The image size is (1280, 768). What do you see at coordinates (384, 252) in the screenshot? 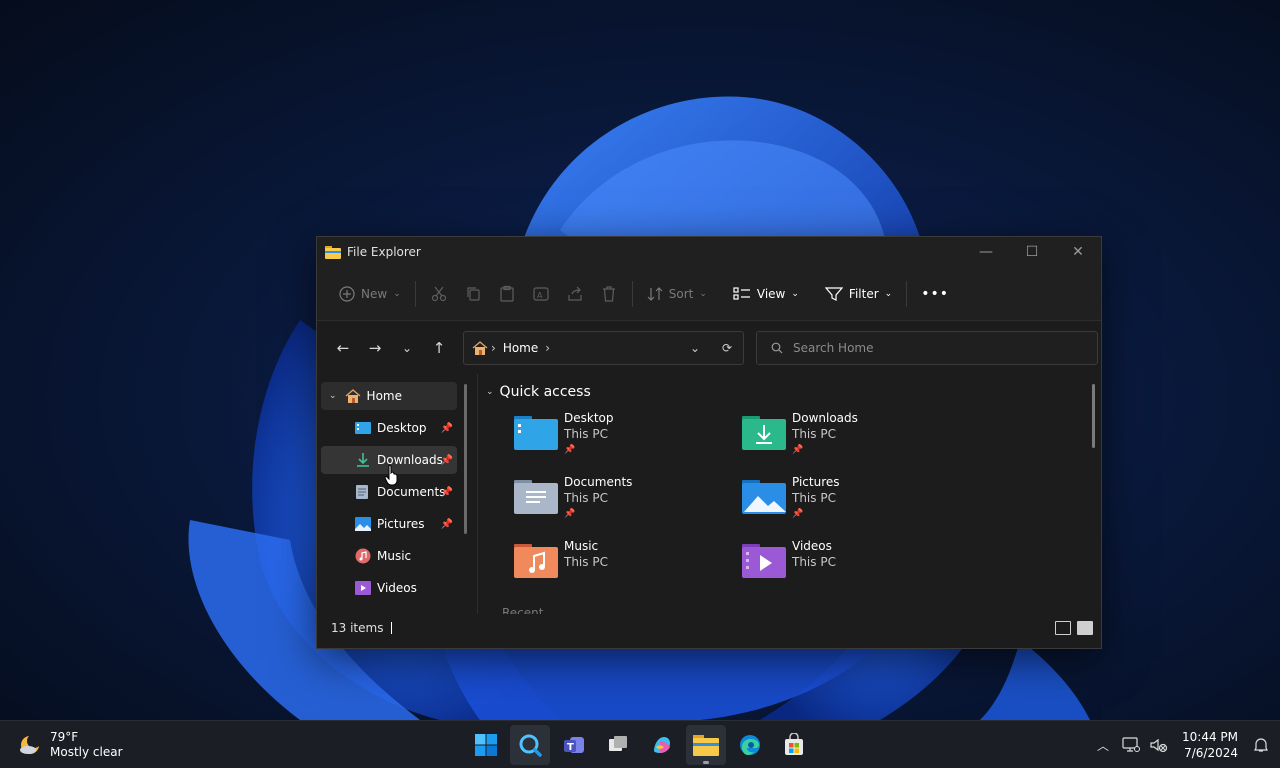
I see `window-title: File Explorer` at bounding box center [384, 252].